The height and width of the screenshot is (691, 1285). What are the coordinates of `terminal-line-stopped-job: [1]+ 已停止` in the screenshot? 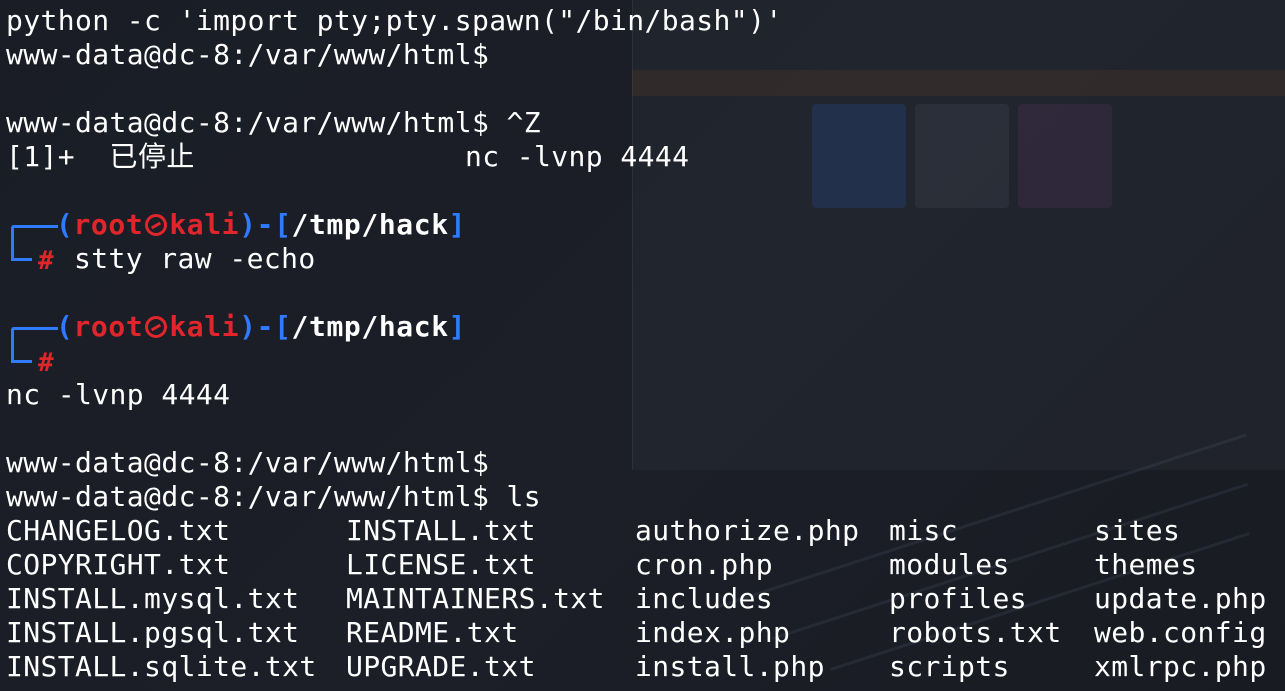 It's located at (100, 156).